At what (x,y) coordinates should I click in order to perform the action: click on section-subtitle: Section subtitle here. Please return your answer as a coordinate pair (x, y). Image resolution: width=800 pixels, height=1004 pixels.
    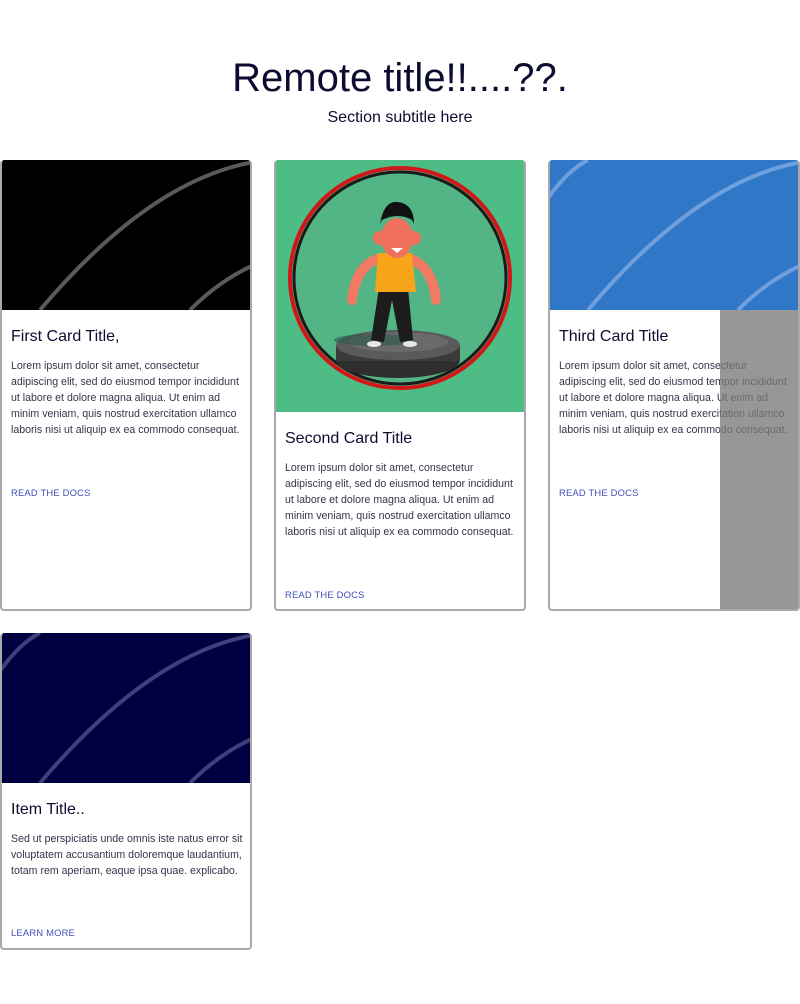
    Looking at the image, I should click on (400, 117).